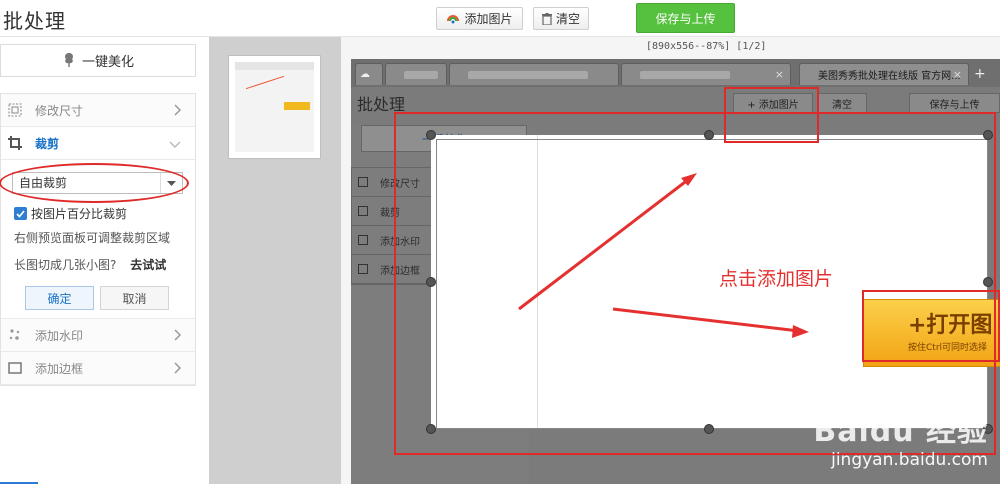  I want to click on menu-item-crop: 裁剪, so click(98, 143).